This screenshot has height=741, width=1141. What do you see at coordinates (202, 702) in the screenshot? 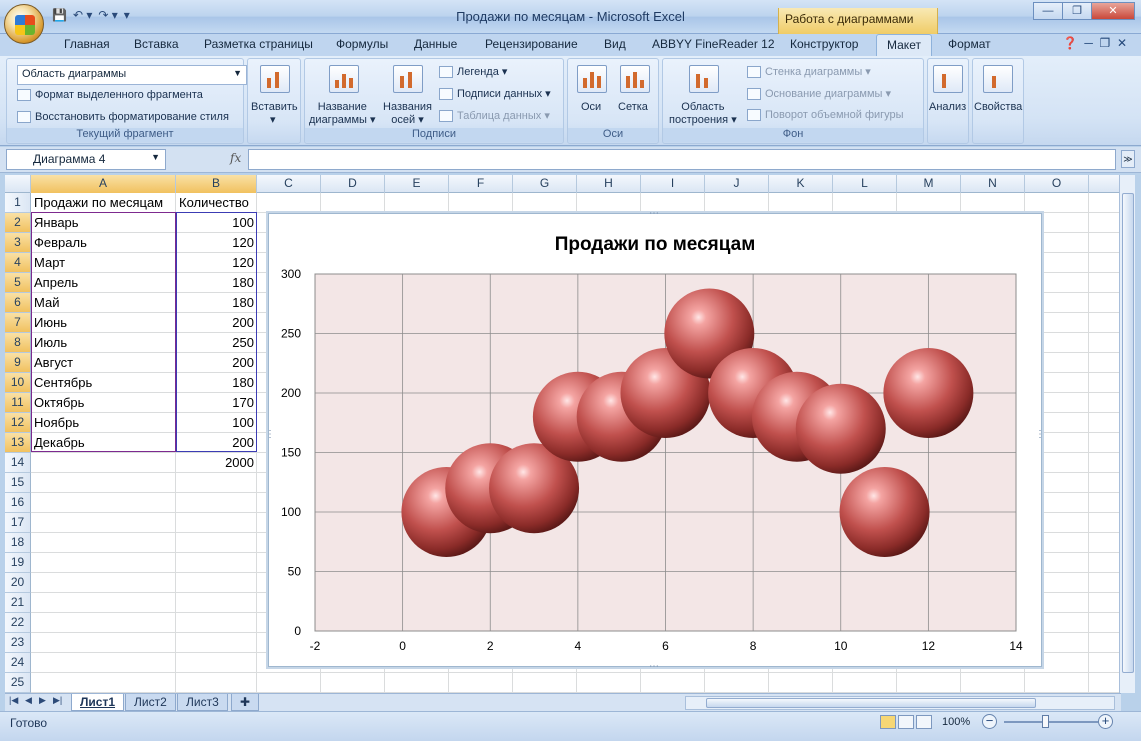
I see `sheet-tab-3: Лист3` at bounding box center [202, 702].